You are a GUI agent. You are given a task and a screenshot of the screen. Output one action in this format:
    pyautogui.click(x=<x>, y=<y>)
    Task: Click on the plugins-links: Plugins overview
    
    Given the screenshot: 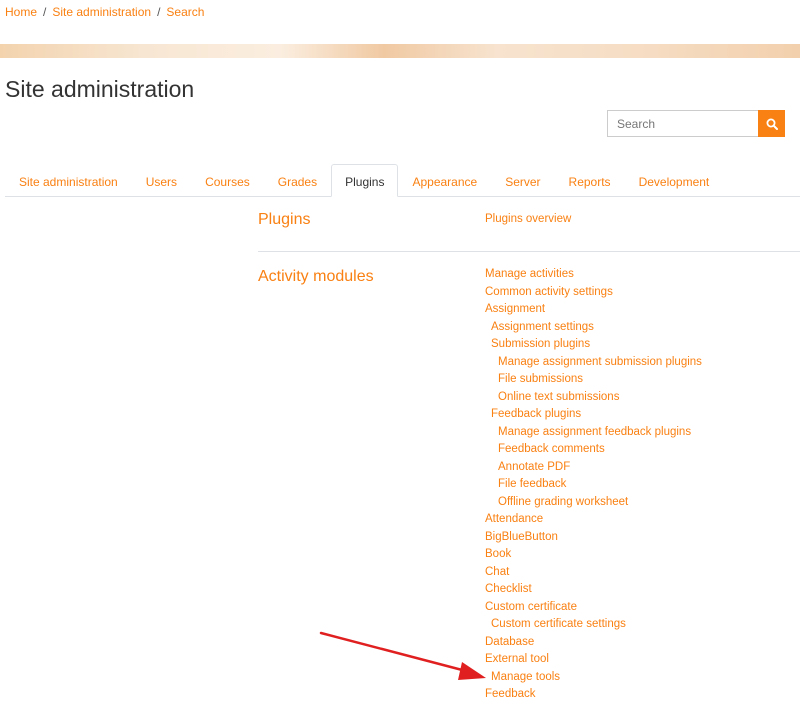 What is the action you would take?
    pyautogui.click(x=528, y=220)
    